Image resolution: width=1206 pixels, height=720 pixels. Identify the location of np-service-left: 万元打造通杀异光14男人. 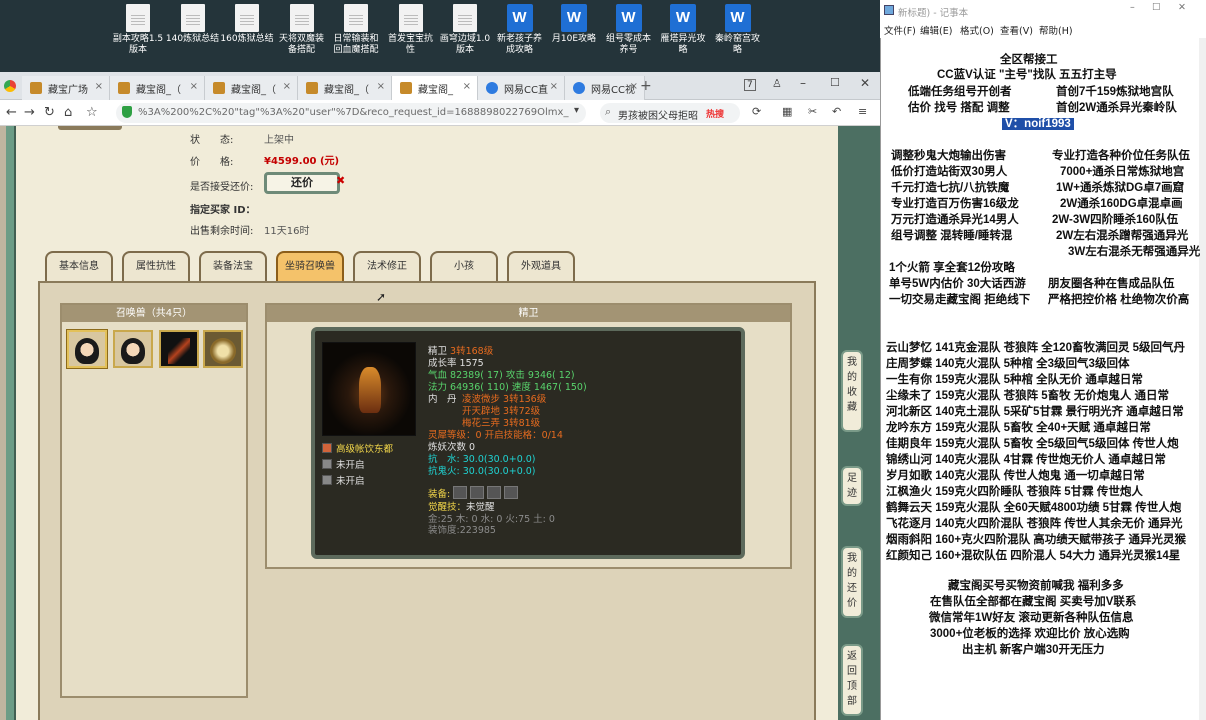
(955, 220).